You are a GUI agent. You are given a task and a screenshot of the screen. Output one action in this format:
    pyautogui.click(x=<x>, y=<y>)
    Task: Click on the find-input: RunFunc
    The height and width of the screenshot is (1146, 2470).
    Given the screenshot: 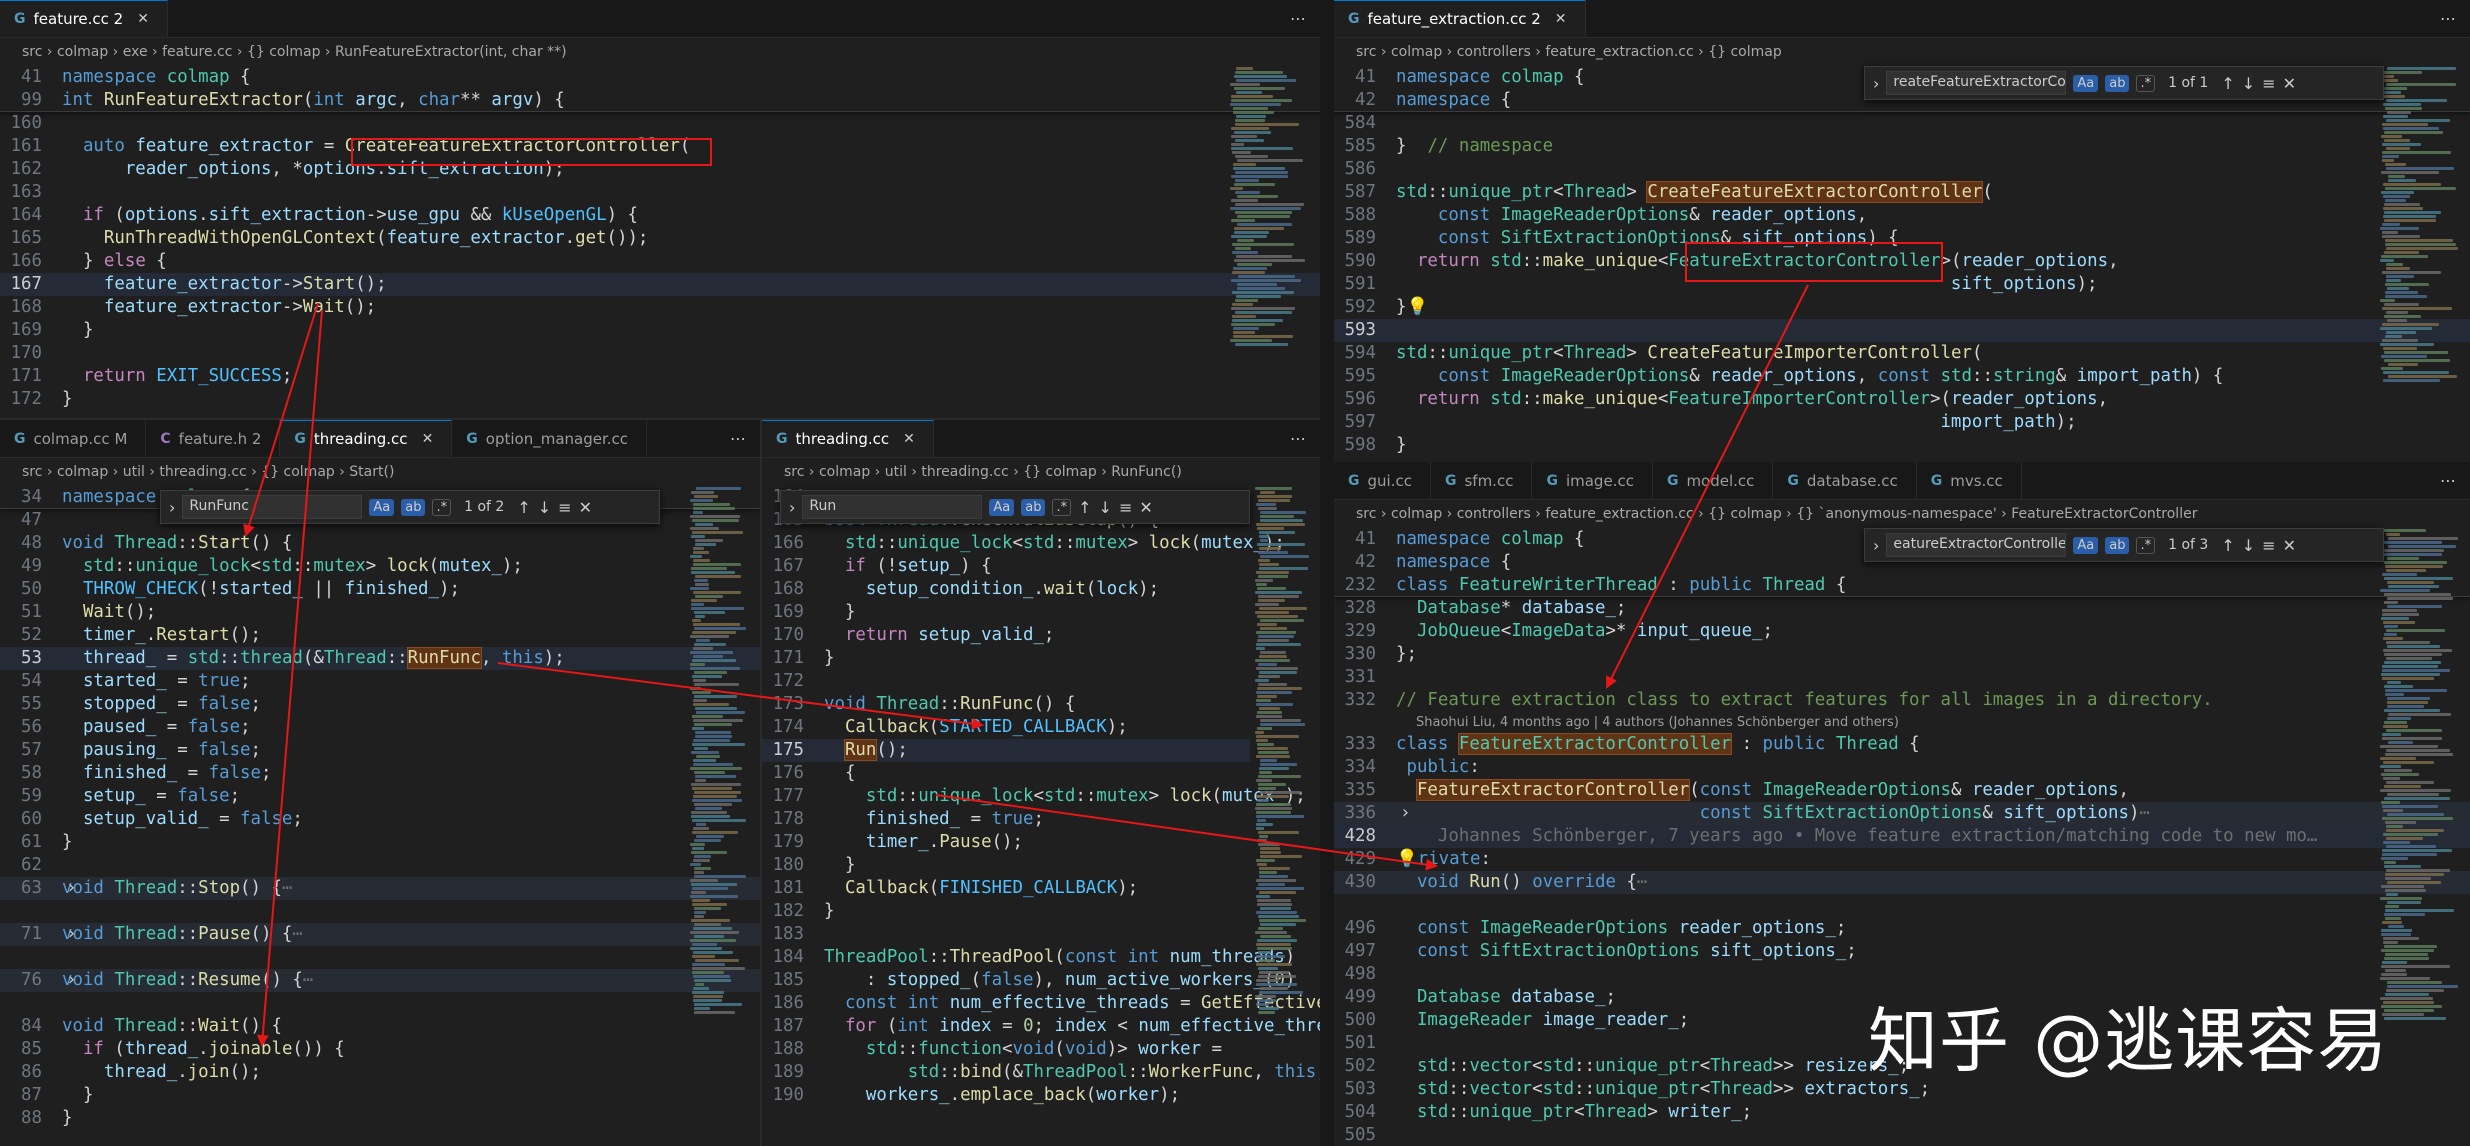 What is the action you would take?
    pyautogui.click(x=272, y=507)
    